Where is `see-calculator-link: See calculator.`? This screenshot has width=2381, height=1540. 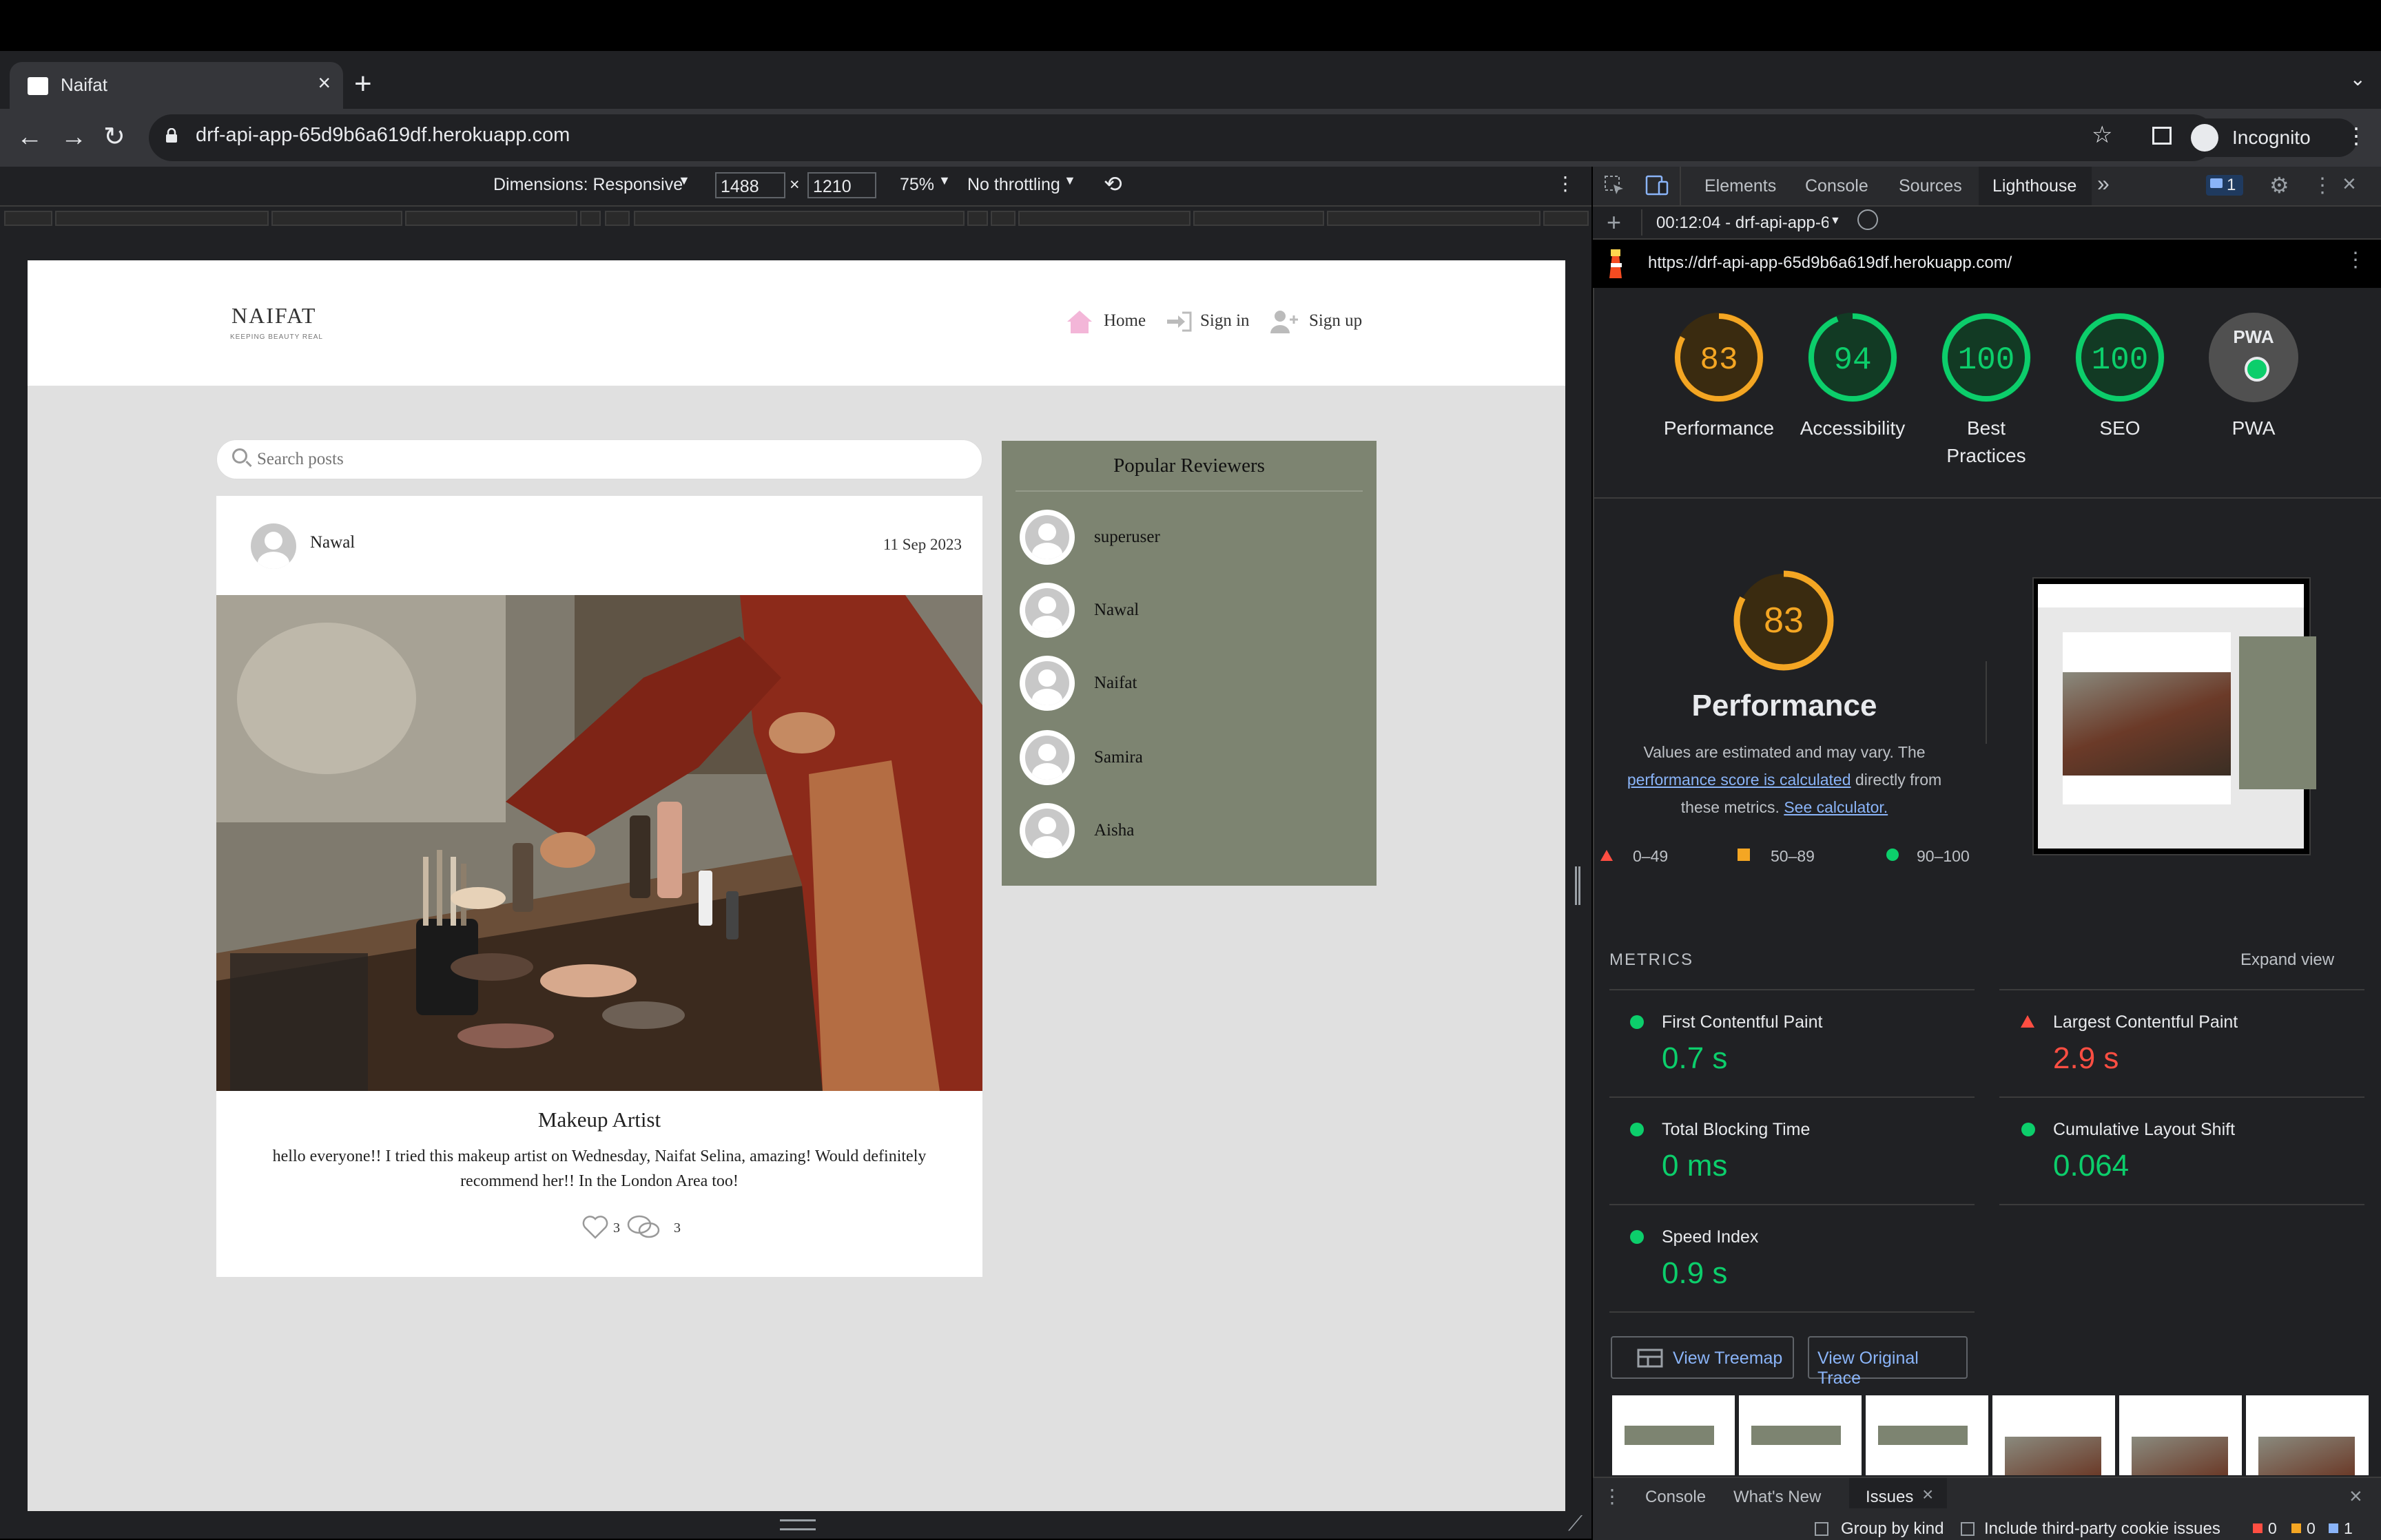 see-calculator-link: See calculator. is located at coordinates (1836, 807).